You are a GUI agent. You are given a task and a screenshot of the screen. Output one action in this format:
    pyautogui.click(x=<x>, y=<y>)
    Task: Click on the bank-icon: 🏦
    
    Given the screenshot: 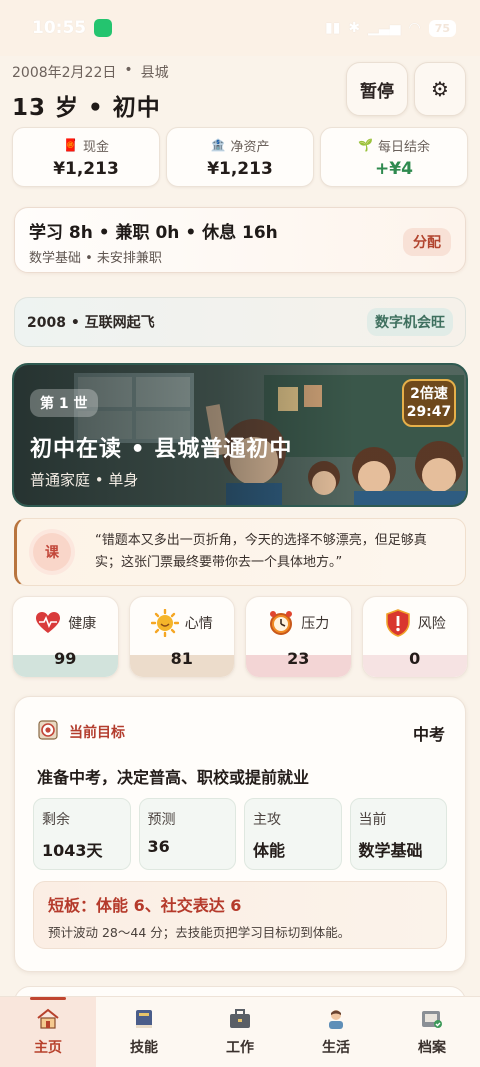 What is the action you would take?
    pyautogui.click(x=218, y=145)
    